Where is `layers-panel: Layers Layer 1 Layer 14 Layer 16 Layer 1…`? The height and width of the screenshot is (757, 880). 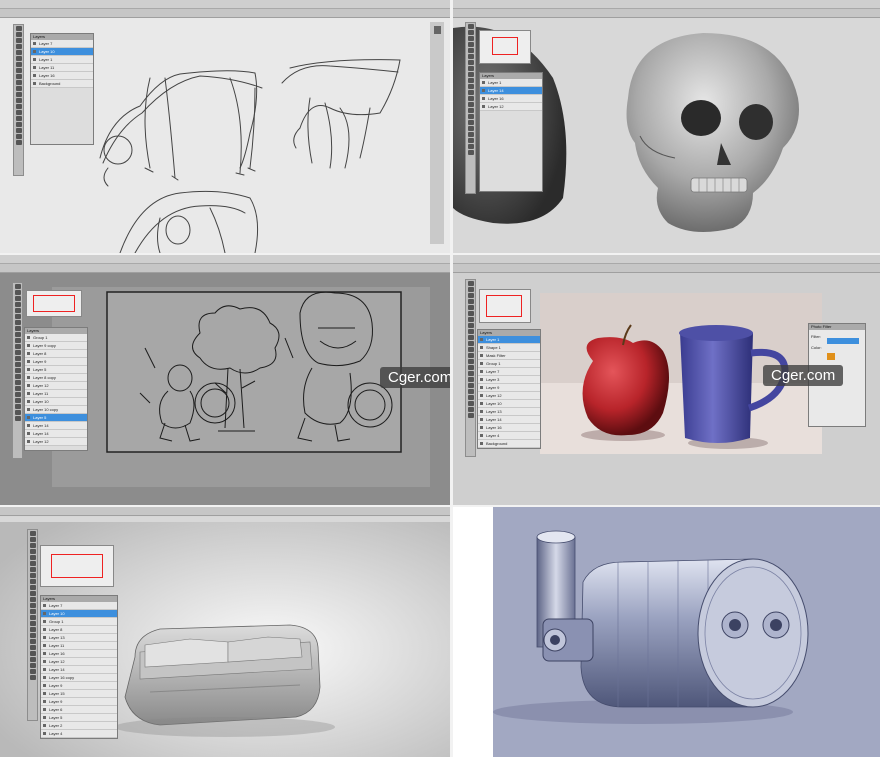 layers-panel: Layers Layer 1 Layer 14 Layer 16 Layer 1… is located at coordinates (511, 132).